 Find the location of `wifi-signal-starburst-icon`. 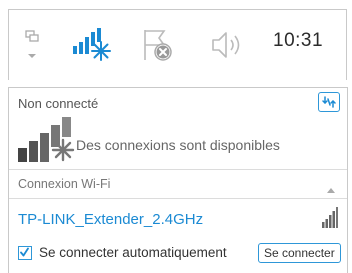

wifi-signal-starburst-icon is located at coordinates (94, 47).